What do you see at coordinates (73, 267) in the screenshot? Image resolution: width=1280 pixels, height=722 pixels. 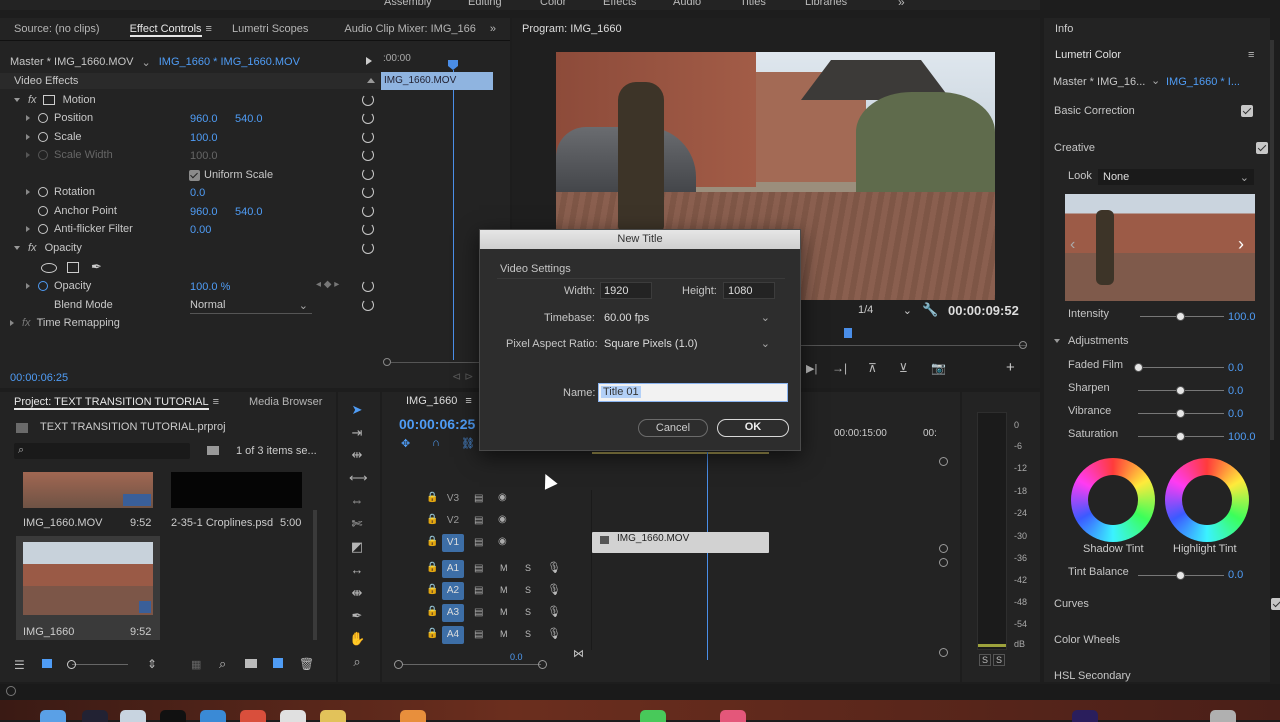 I see `rectangle-mask-icon` at bounding box center [73, 267].